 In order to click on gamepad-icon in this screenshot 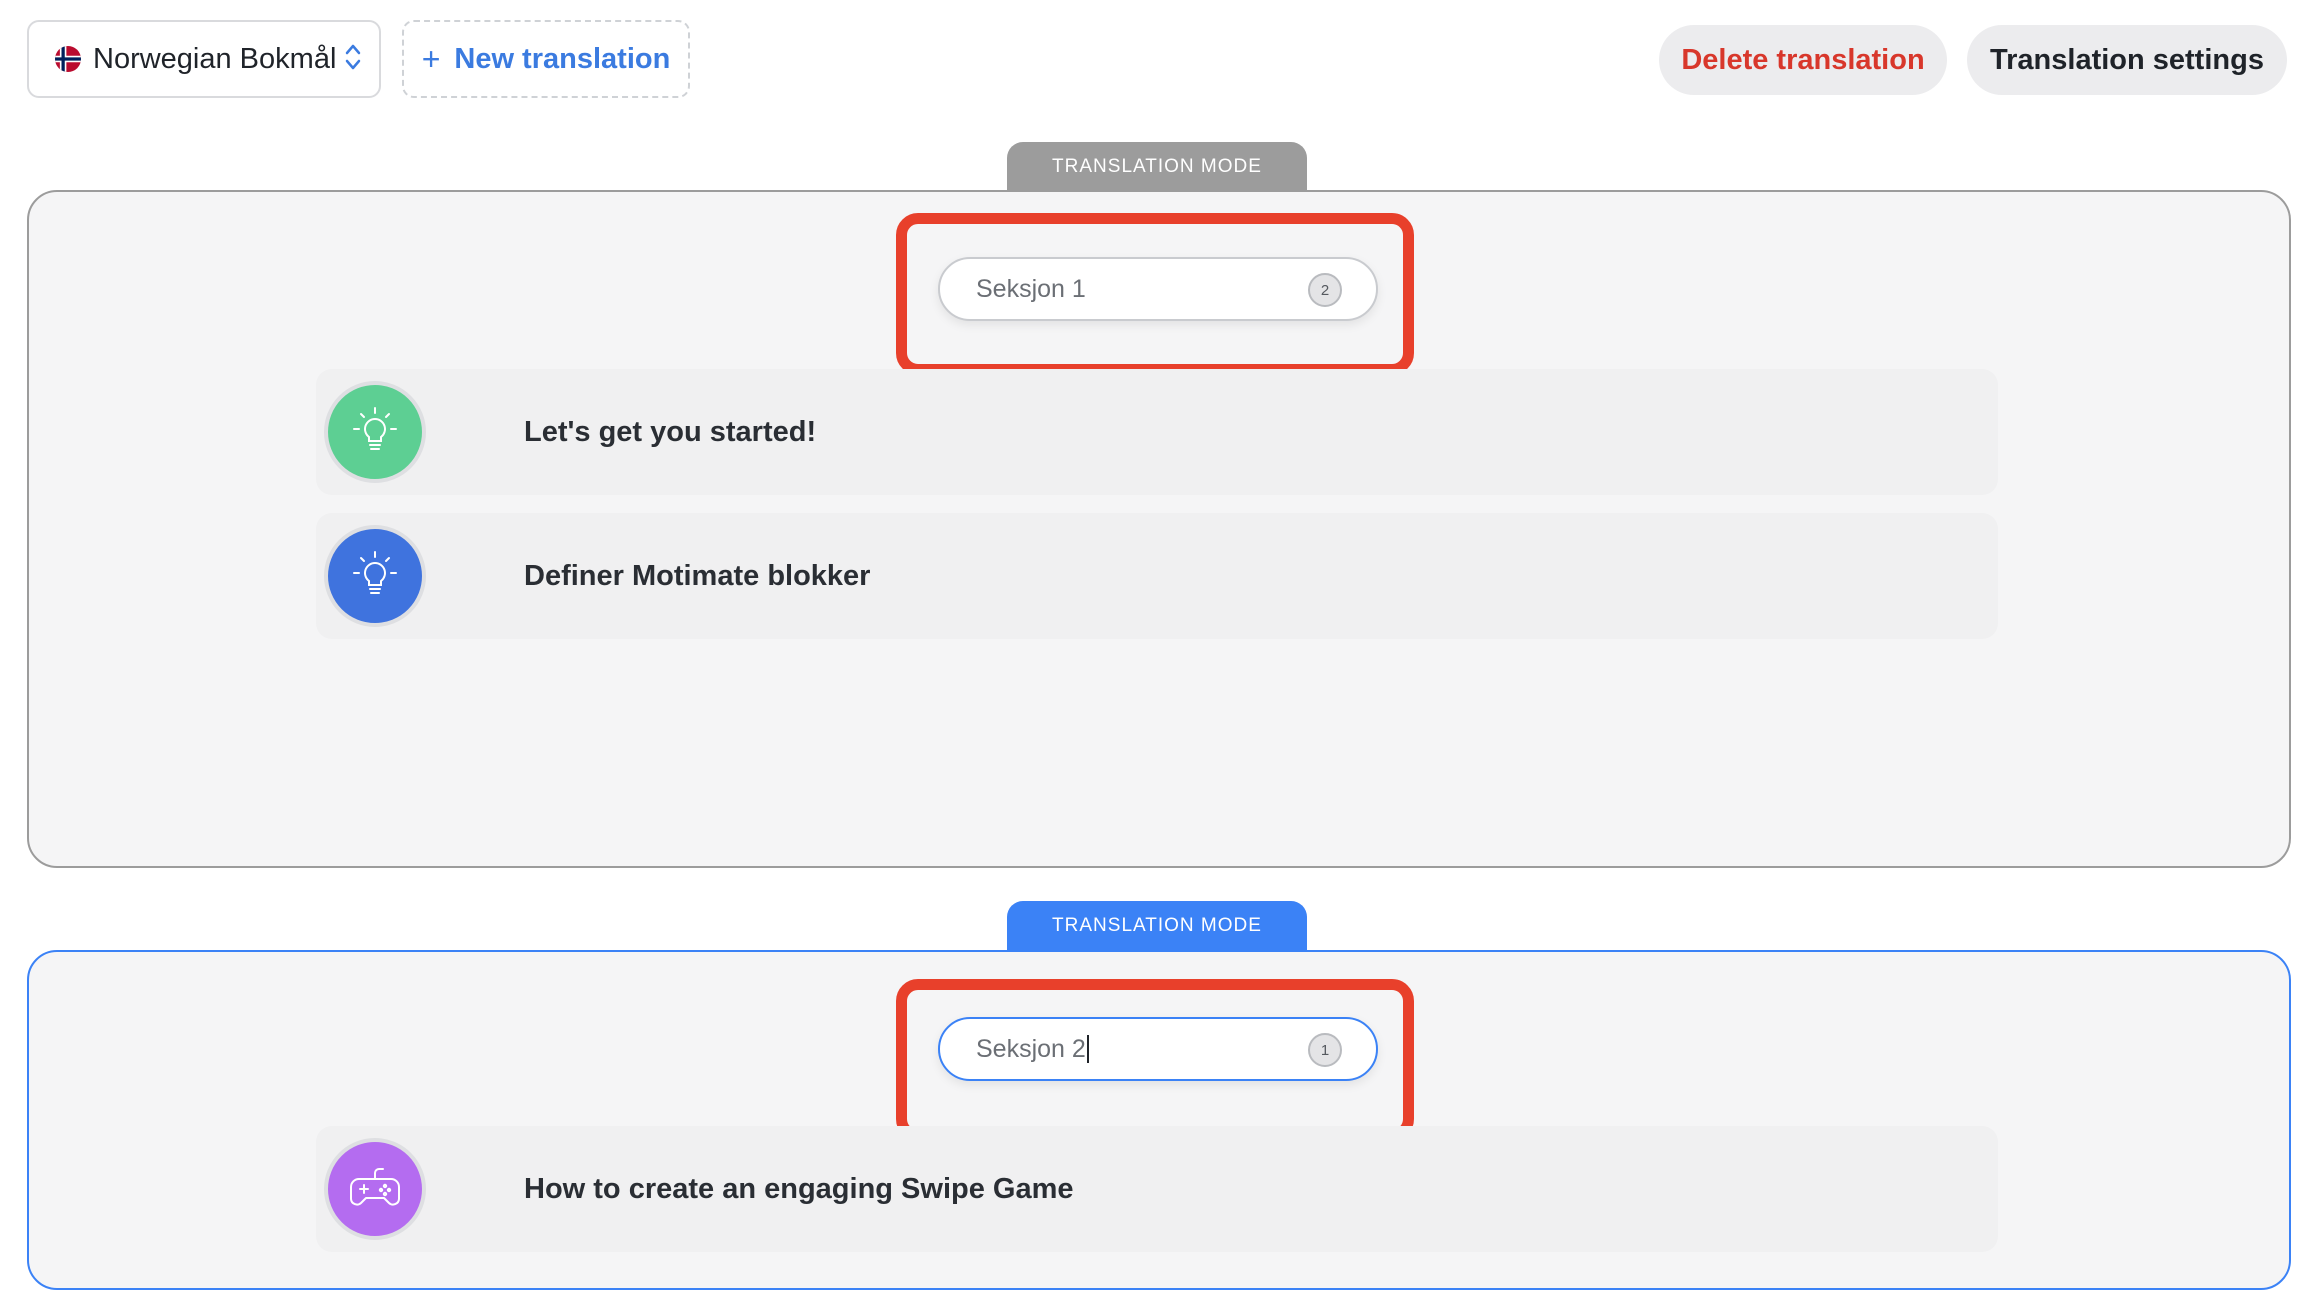, I will do `click(375, 1189)`.